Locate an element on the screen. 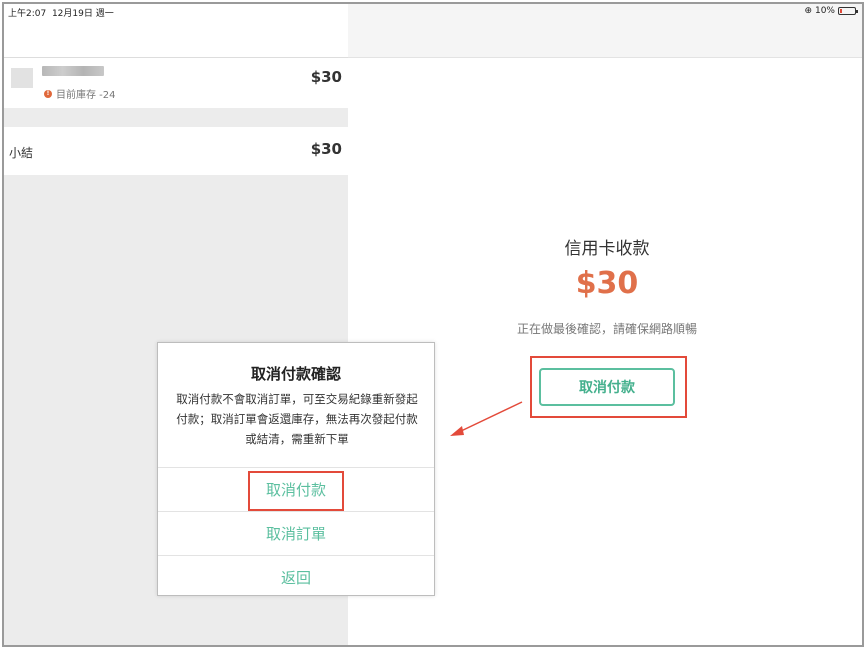 This screenshot has height=649, width=866. payment-note: 正在做最後確認，請確保網路順暢 is located at coordinates (606, 329).